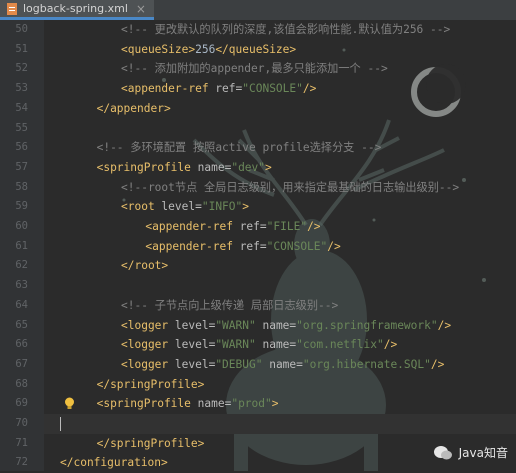 The image size is (516, 473). I want to click on code-line: 52 <!-- 添加附加的appender,最多只能添加一个 -->, so click(258, 69).